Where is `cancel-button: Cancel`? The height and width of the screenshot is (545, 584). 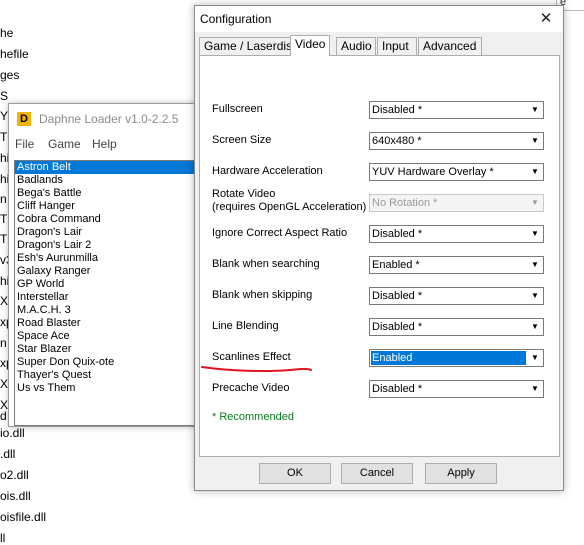 cancel-button: Cancel is located at coordinates (377, 473).